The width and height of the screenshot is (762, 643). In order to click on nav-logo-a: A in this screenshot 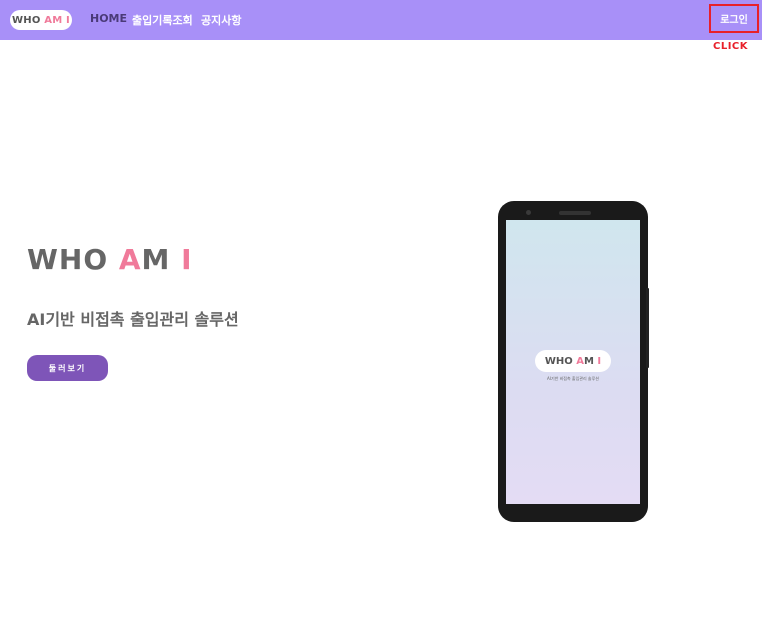, I will do `click(48, 20)`.